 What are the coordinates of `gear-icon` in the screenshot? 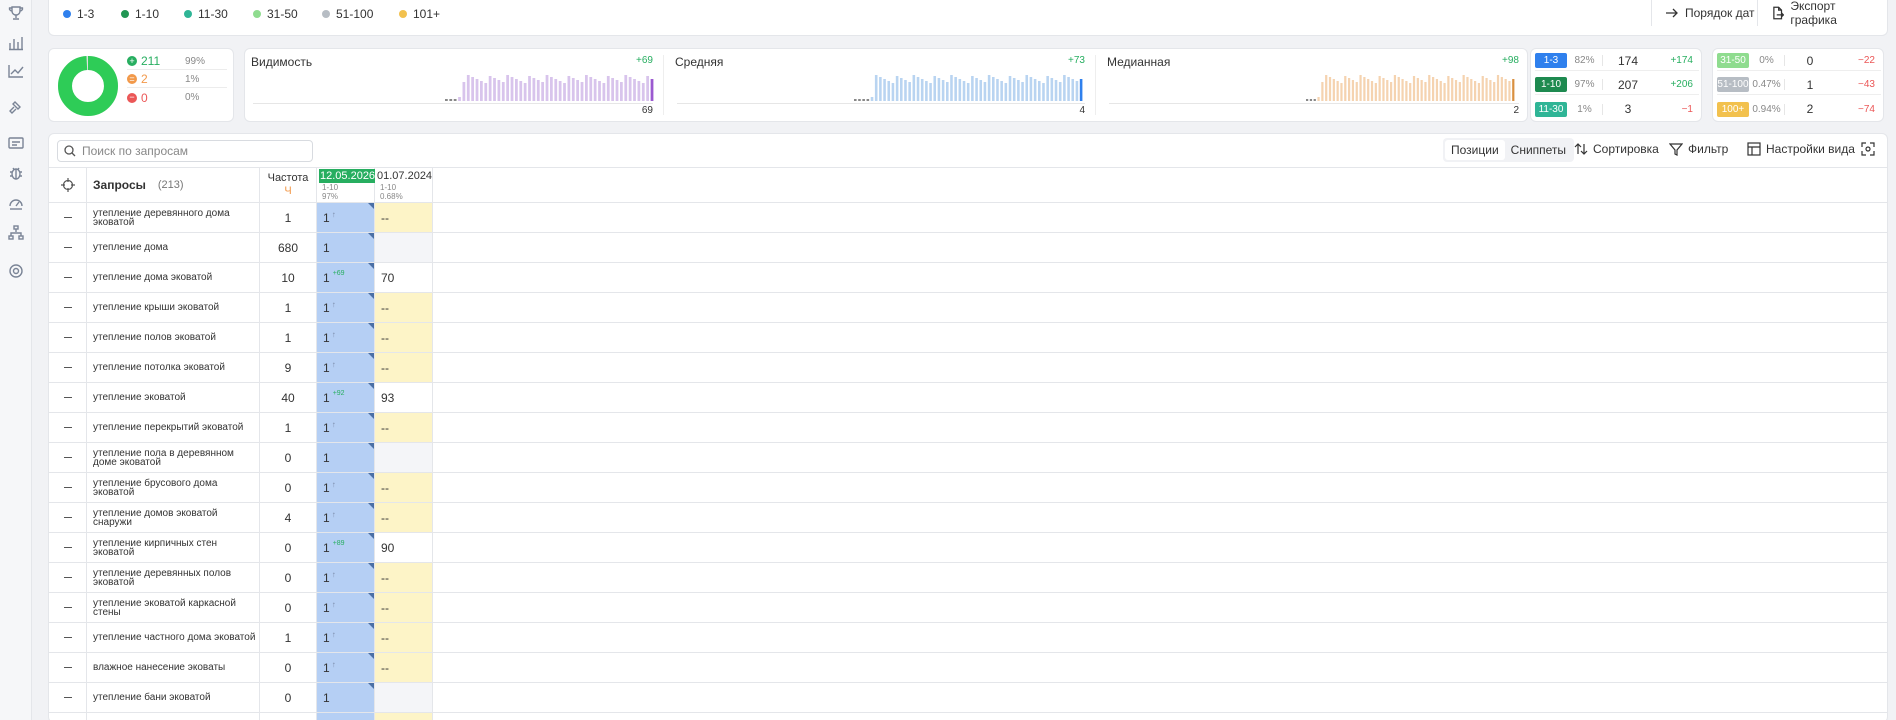 It's located at (16, 271).